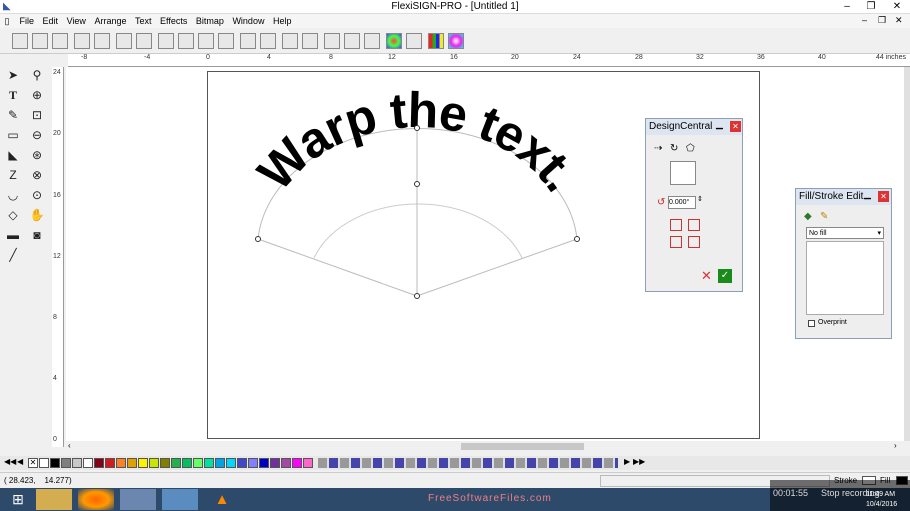  I want to click on fill-select: No fill ▾, so click(845, 233).